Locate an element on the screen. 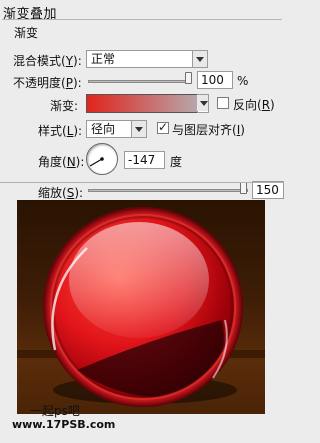 This screenshot has height=443, width=320. opacity-slider-thumb is located at coordinates (188, 78).